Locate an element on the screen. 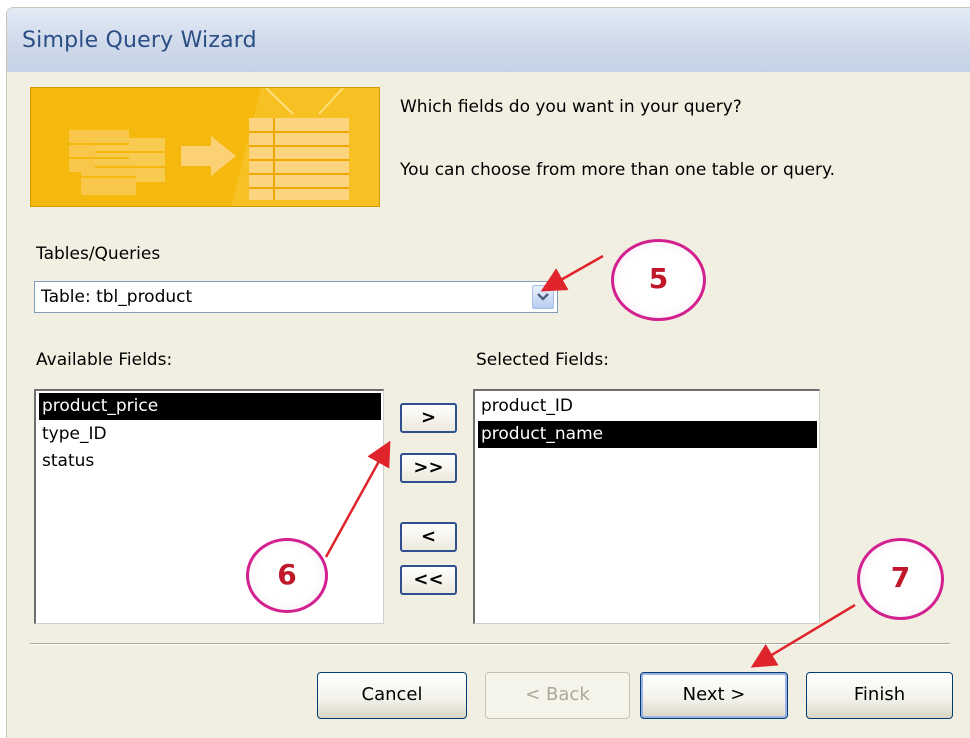  available-fields-list: product_price type_ID status is located at coordinates (209, 506).